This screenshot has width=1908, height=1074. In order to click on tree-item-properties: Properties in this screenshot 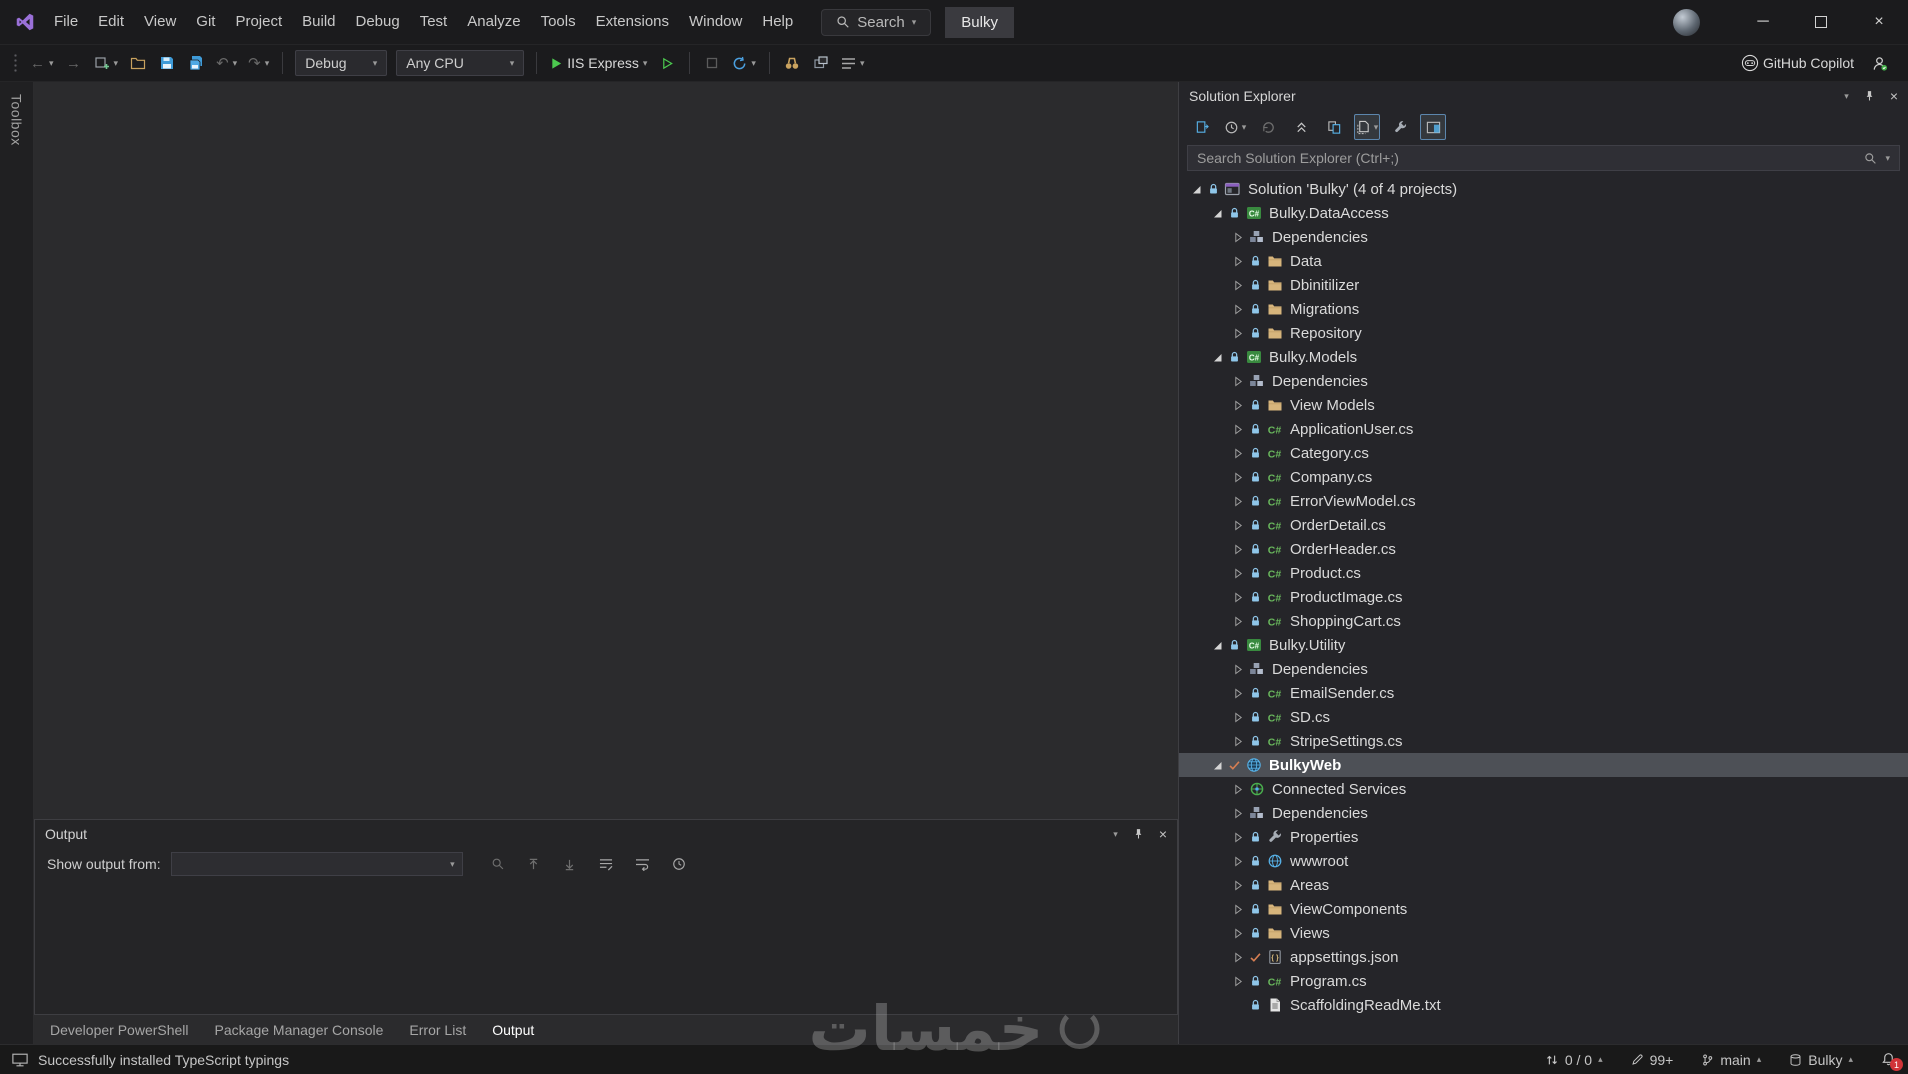, I will do `click(1543, 837)`.